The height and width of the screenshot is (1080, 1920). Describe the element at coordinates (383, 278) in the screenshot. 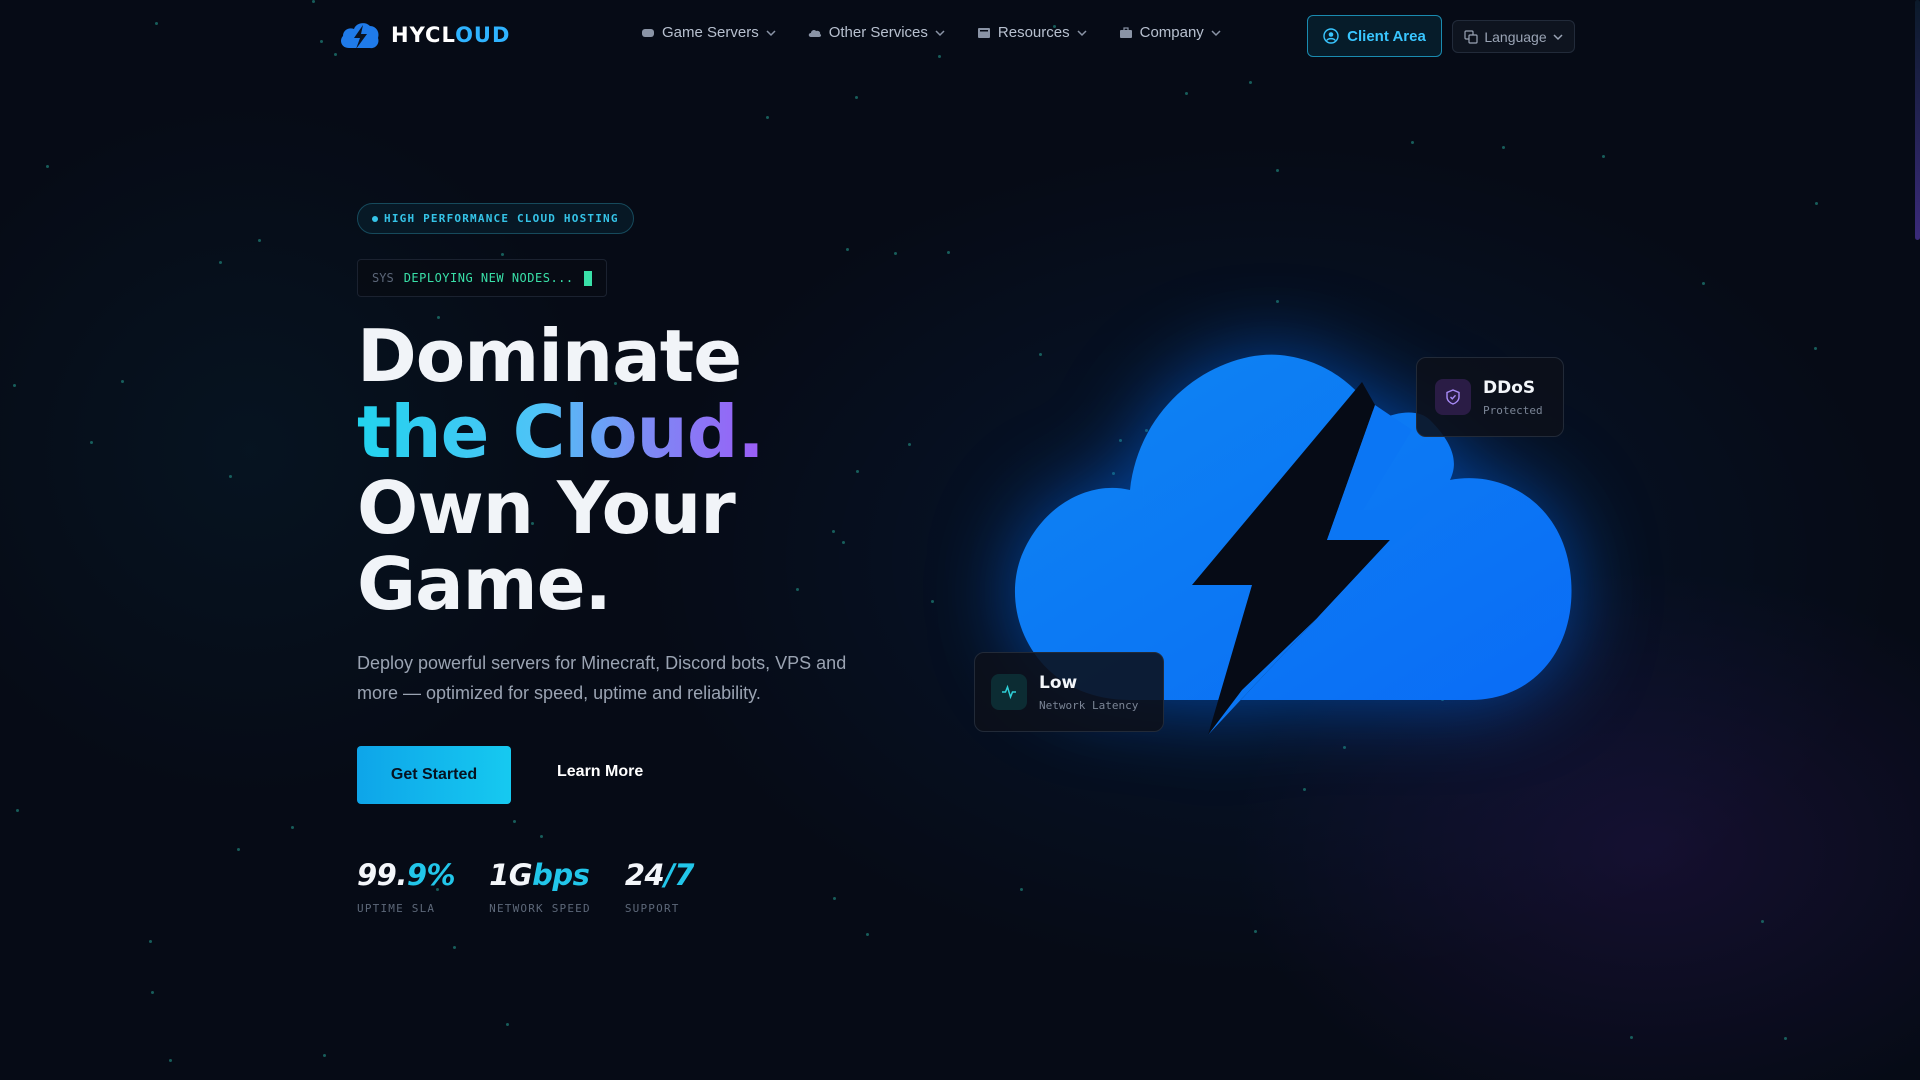

I see `terminal-label: SYS` at that location.